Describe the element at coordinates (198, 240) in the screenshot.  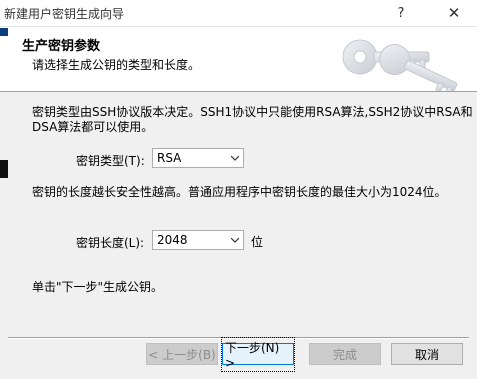
I see `key-length-select: 2048` at that location.